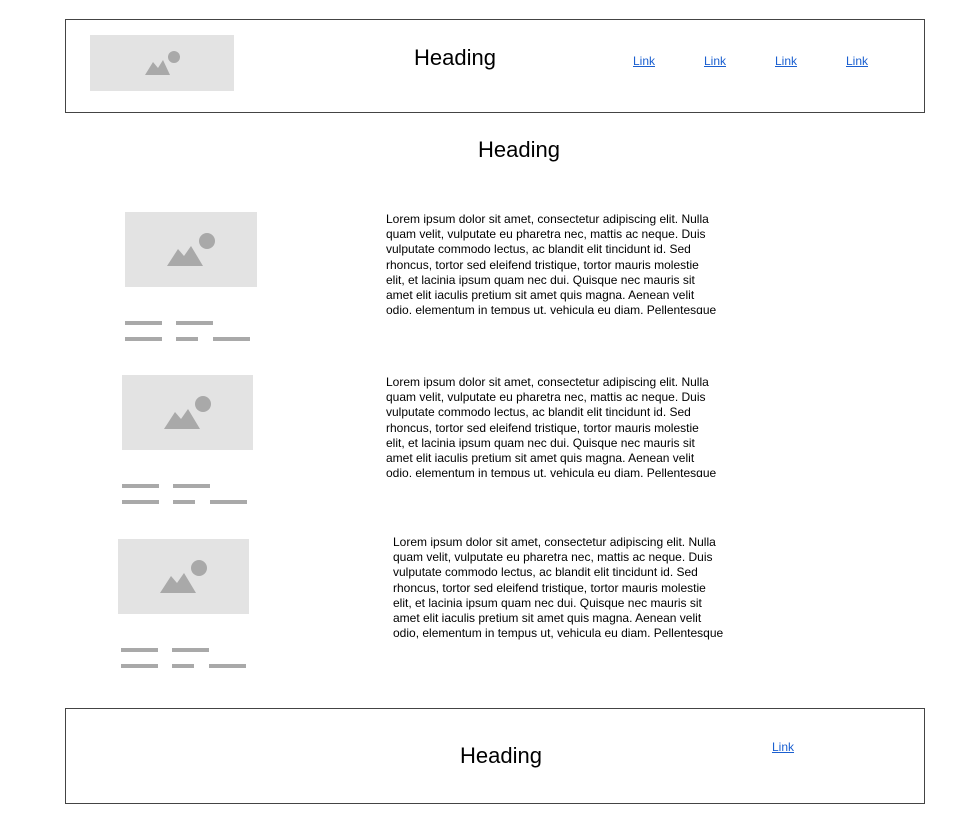 This screenshot has width=972, height=828. What do you see at coordinates (455, 57) in the screenshot?
I see `header-heading: Heading` at bounding box center [455, 57].